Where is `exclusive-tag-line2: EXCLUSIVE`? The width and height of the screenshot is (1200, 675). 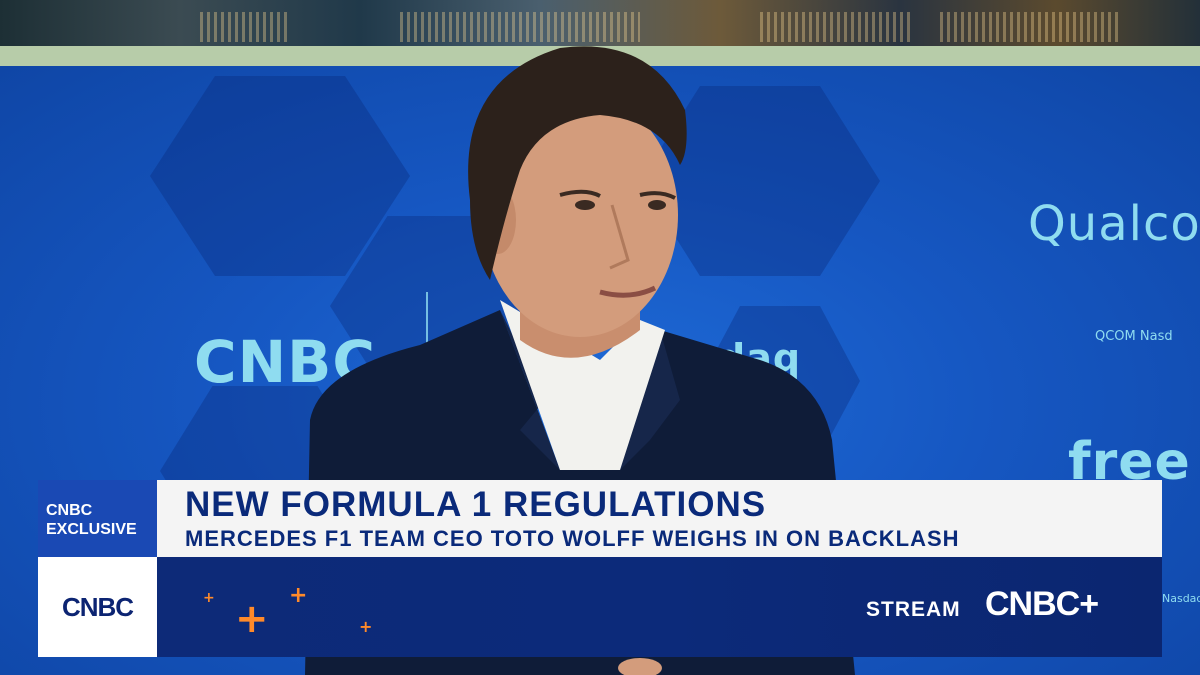 exclusive-tag-line2: EXCLUSIVE is located at coordinates (91, 529).